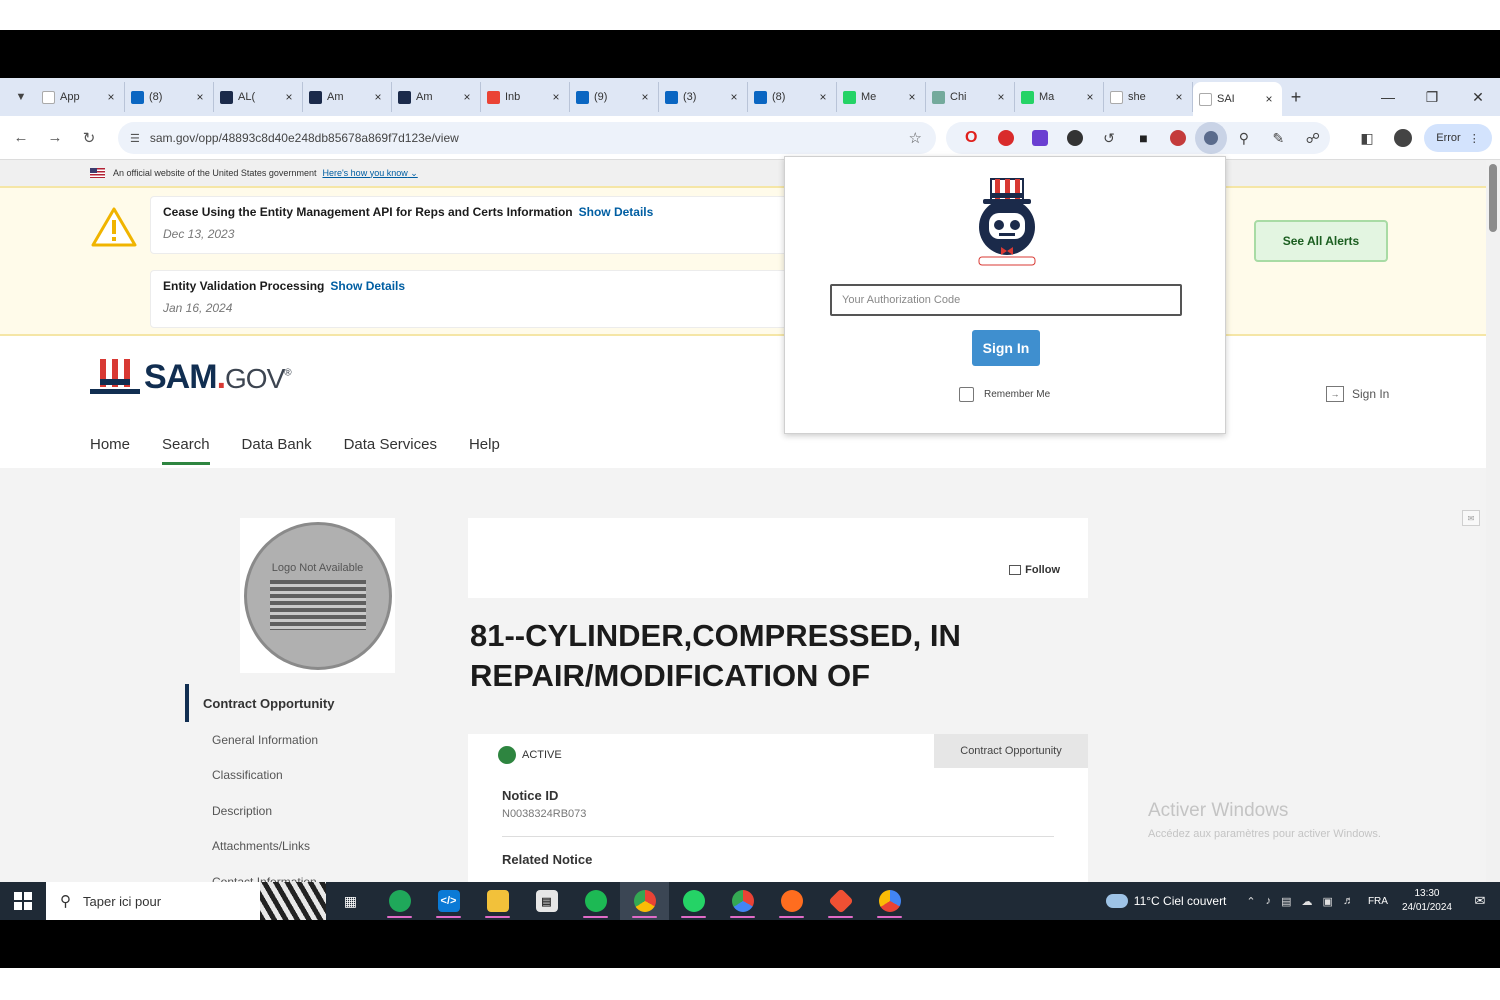 The height and width of the screenshot is (1000, 1500). What do you see at coordinates (186, 901) in the screenshot?
I see `taskbar-search-box: ⚲ Taper ici pour` at bounding box center [186, 901].